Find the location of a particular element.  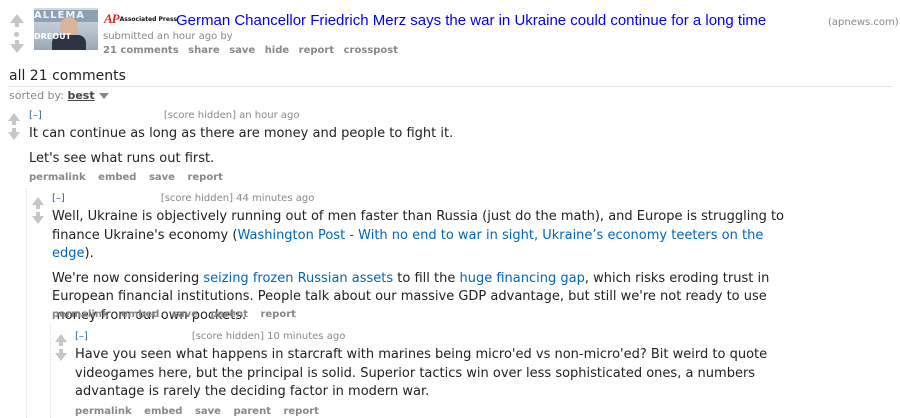

frozen-assets-link: seizing frozen Russian assets is located at coordinates (298, 278).